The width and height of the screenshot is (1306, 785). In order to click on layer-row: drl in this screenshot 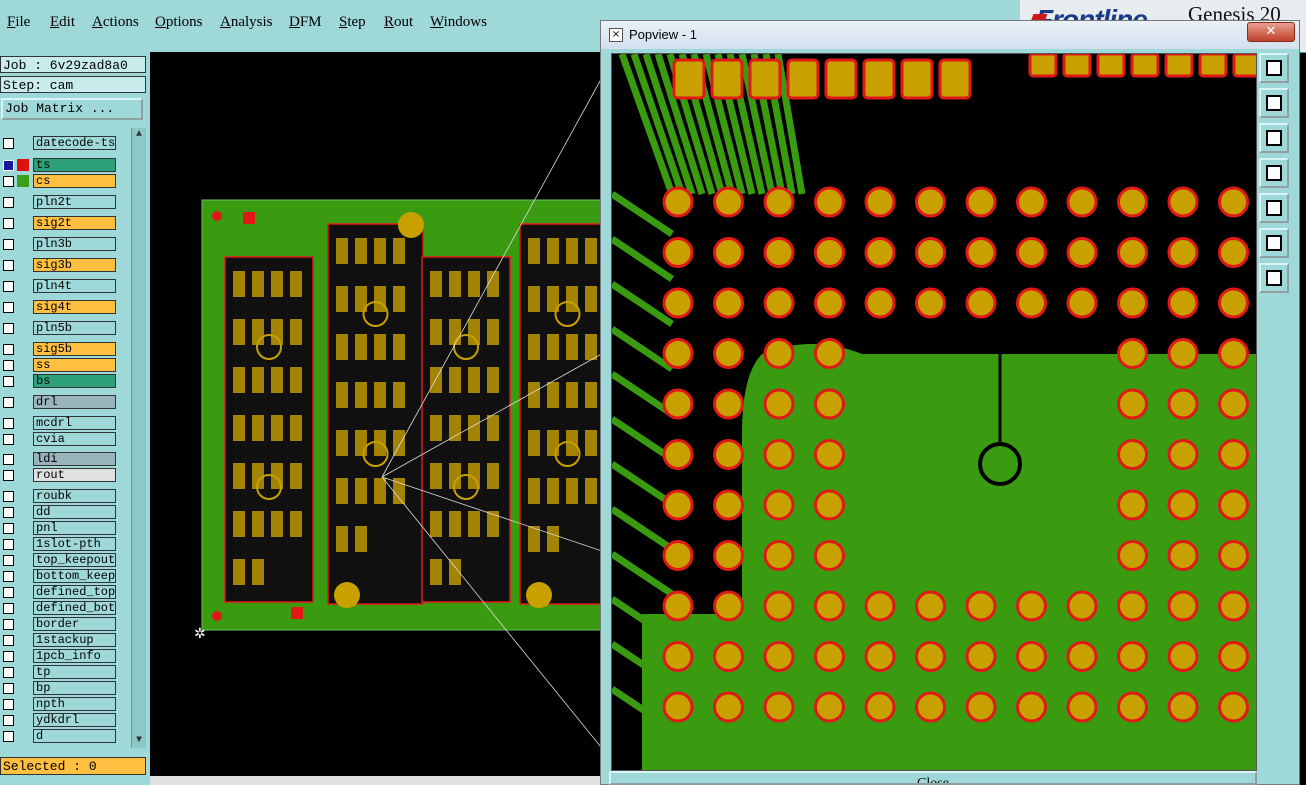, I will do `click(59, 402)`.